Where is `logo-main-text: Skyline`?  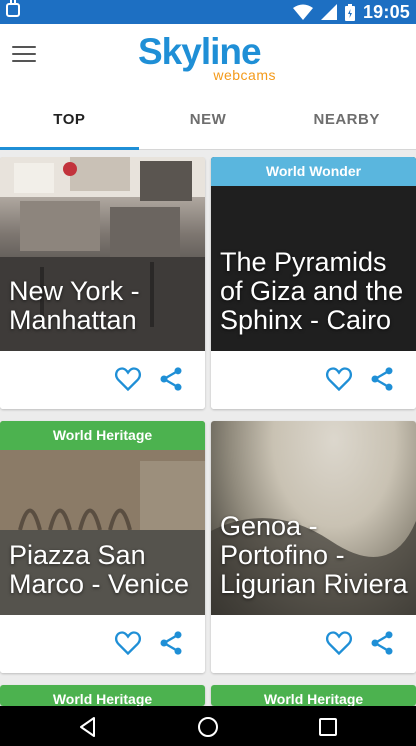
logo-main-text: Skyline is located at coordinates (200, 51).